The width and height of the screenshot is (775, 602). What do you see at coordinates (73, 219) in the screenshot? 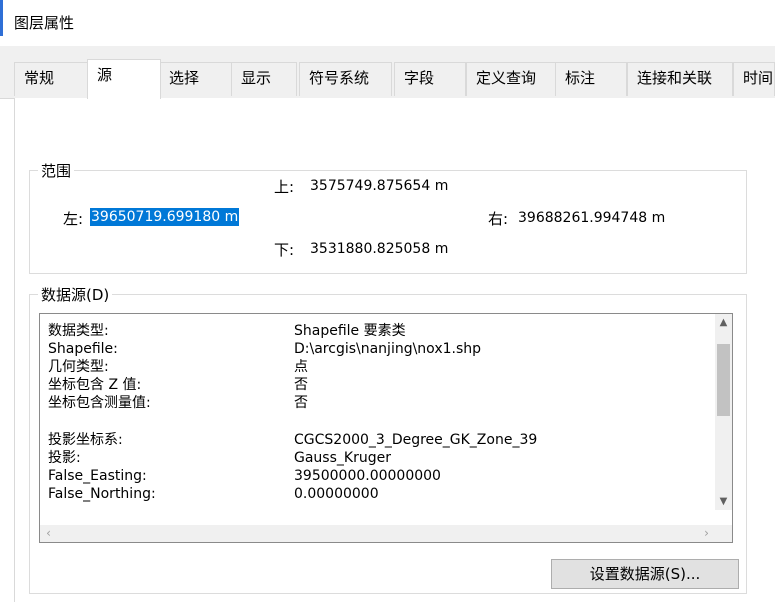
I see `extent-left-label: 左:` at bounding box center [73, 219].